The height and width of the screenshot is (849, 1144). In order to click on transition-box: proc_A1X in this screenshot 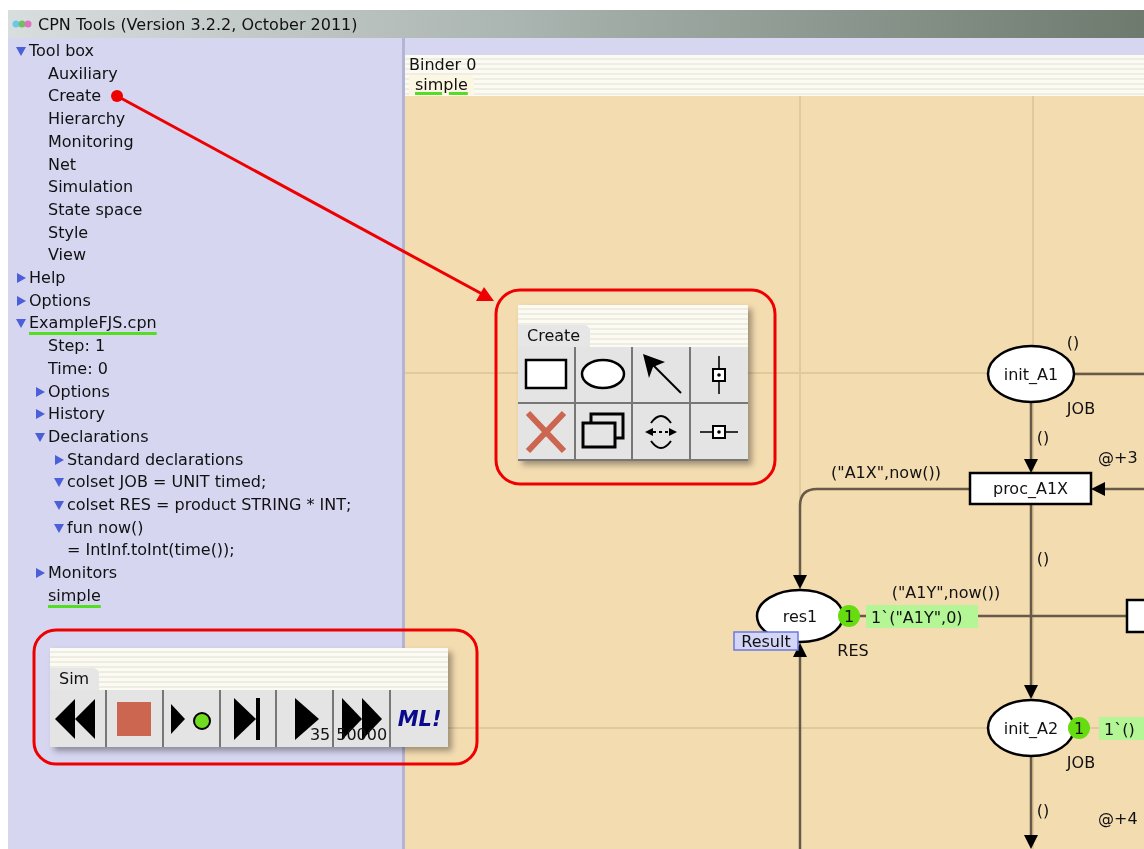, I will do `click(1030, 488)`.